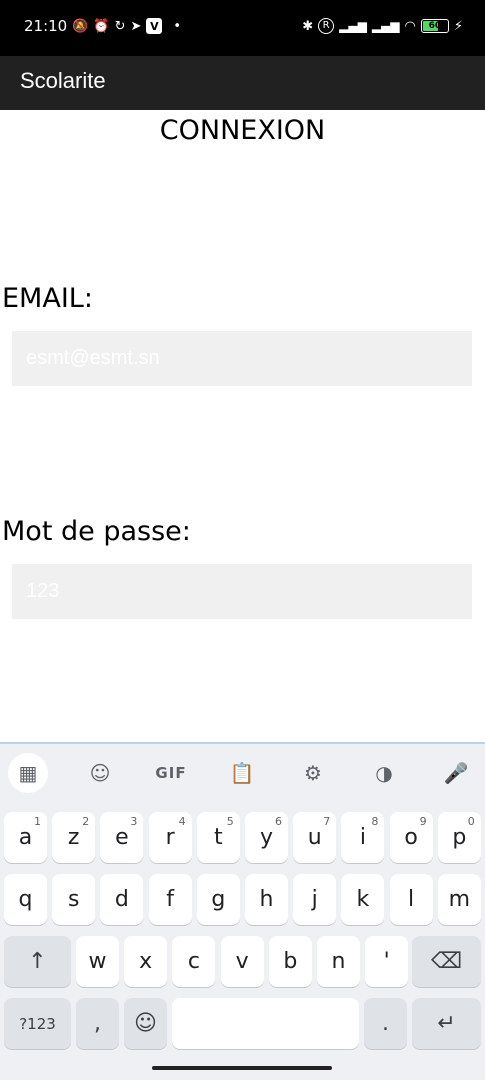 This screenshot has height=1080, width=485. What do you see at coordinates (242, 961) in the screenshot?
I see `key-v: v` at bounding box center [242, 961].